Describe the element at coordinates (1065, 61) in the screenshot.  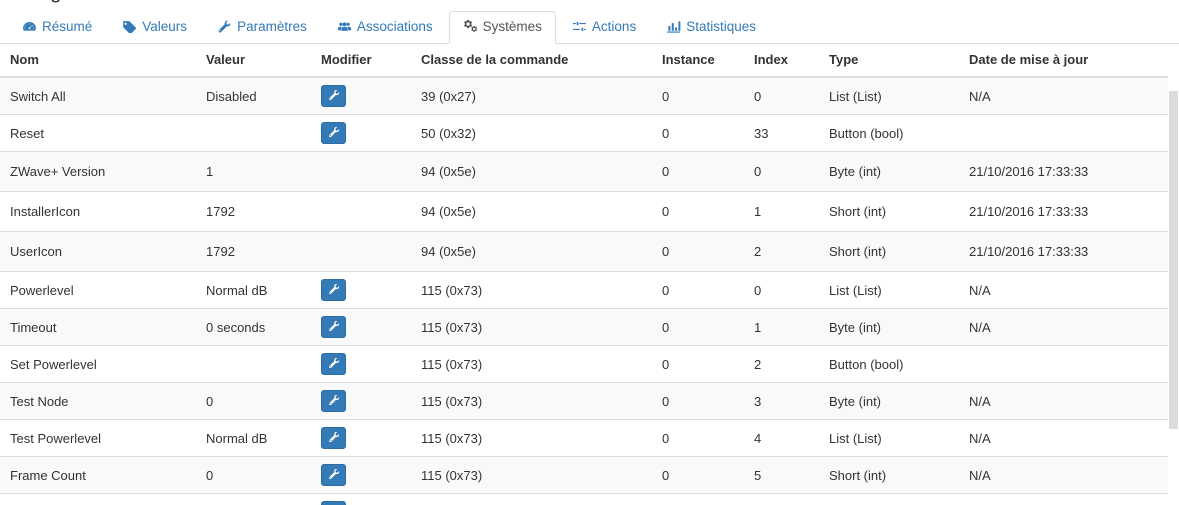
I see `column-header-date: Date de mise à jour` at that location.